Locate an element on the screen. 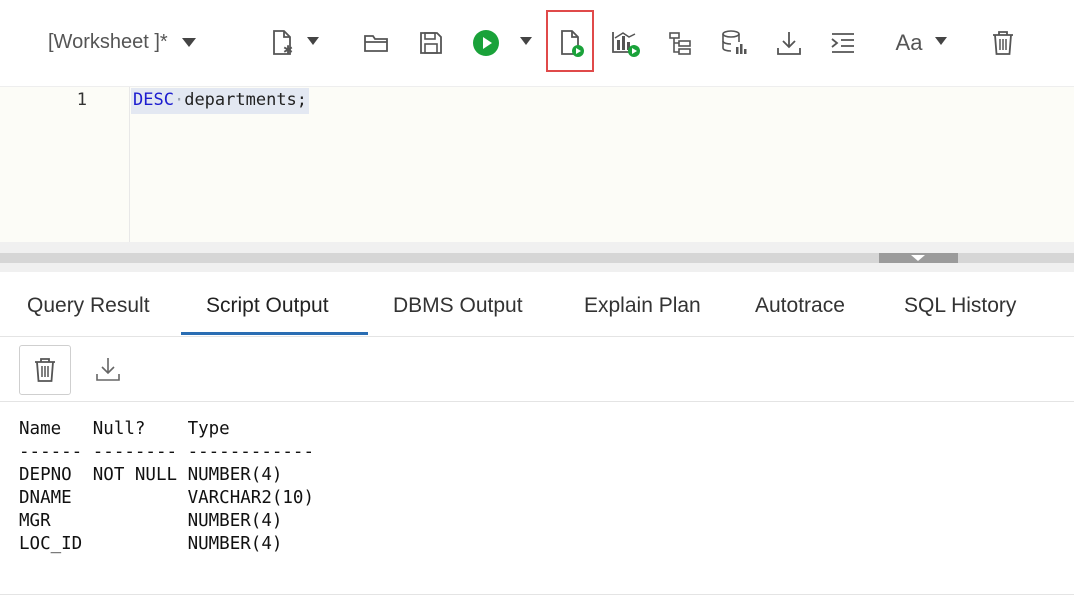 The width and height of the screenshot is (1074, 599). output-line: MGR NUMBER(4) is located at coordinates (151, 521).